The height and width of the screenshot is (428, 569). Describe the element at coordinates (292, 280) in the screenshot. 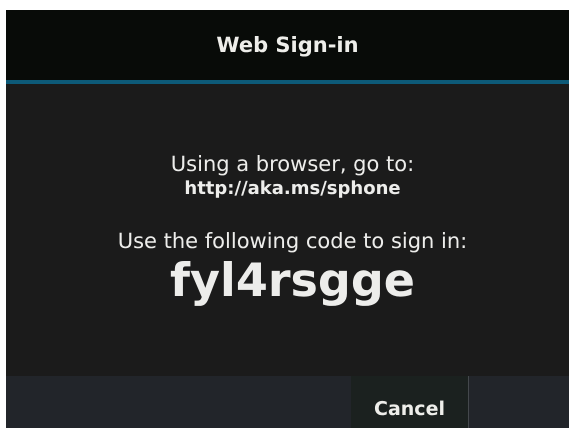

I see `sign-in-code: fyl4rsgge` at that location.